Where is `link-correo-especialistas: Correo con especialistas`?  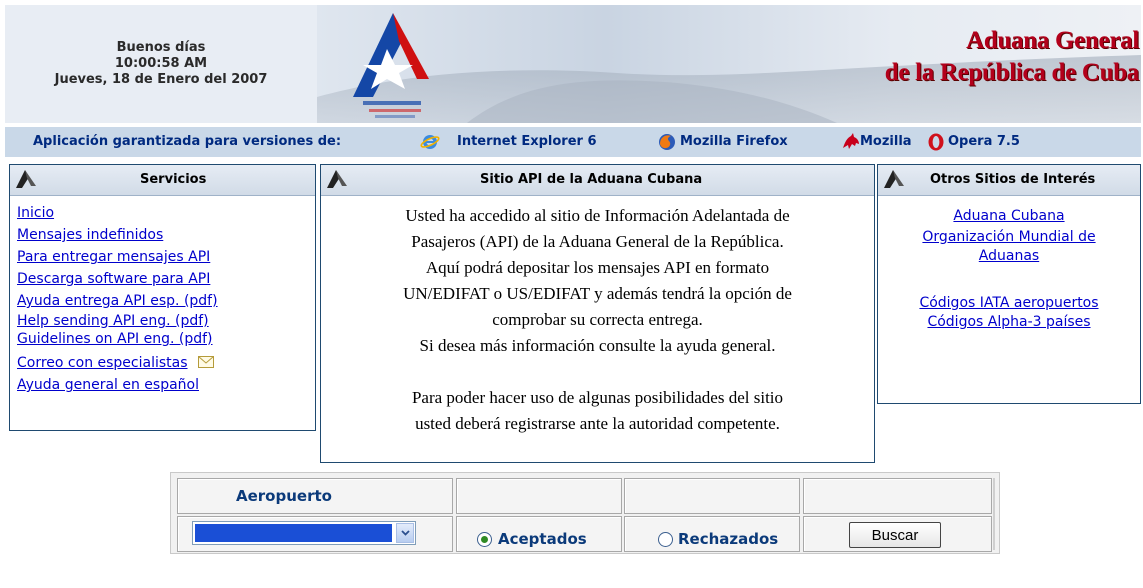 link-correo-especialistas: Correo con especialistas is located at coordinates (102, 363).